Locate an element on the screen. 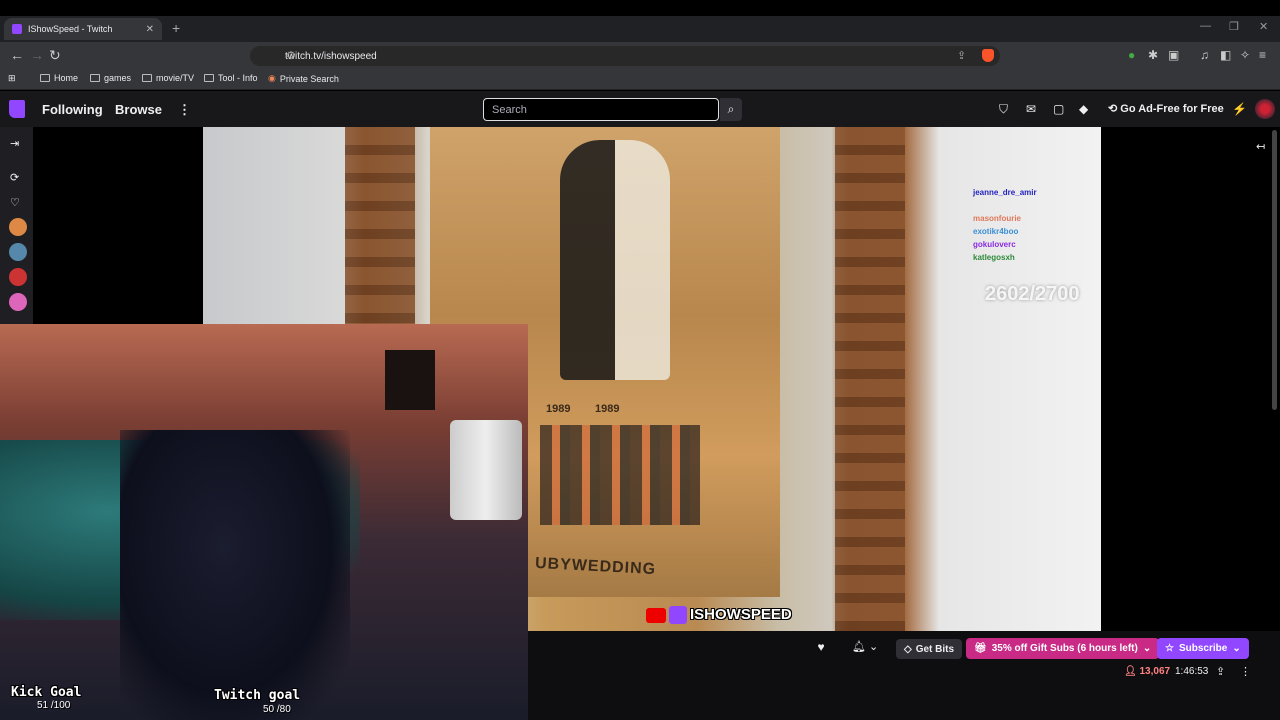 This screenshot has height=720, width=1280. go-ad-free-button: ⟲ Go Ad-Free for Free is located at coordinates (1166, 108).